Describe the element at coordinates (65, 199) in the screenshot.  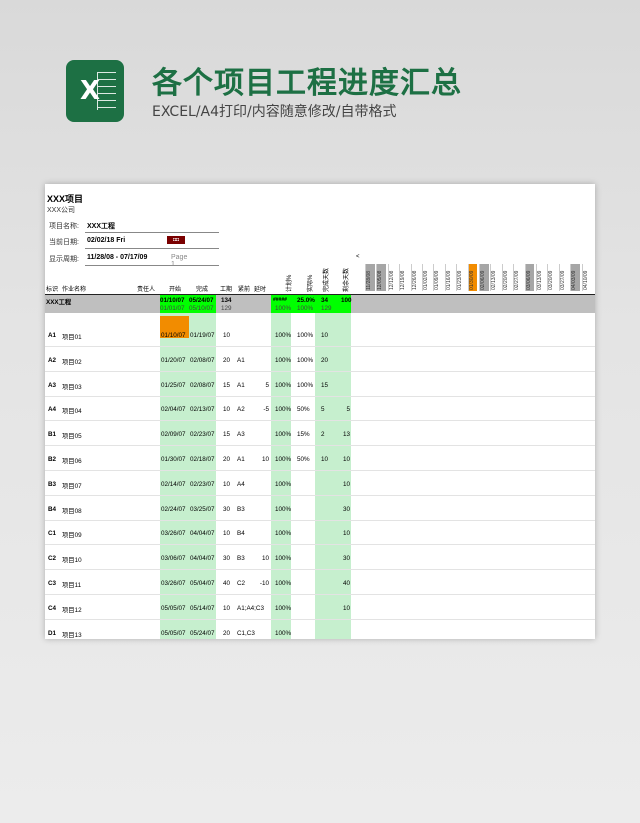
I see `project-title: XXX项目` at that location.